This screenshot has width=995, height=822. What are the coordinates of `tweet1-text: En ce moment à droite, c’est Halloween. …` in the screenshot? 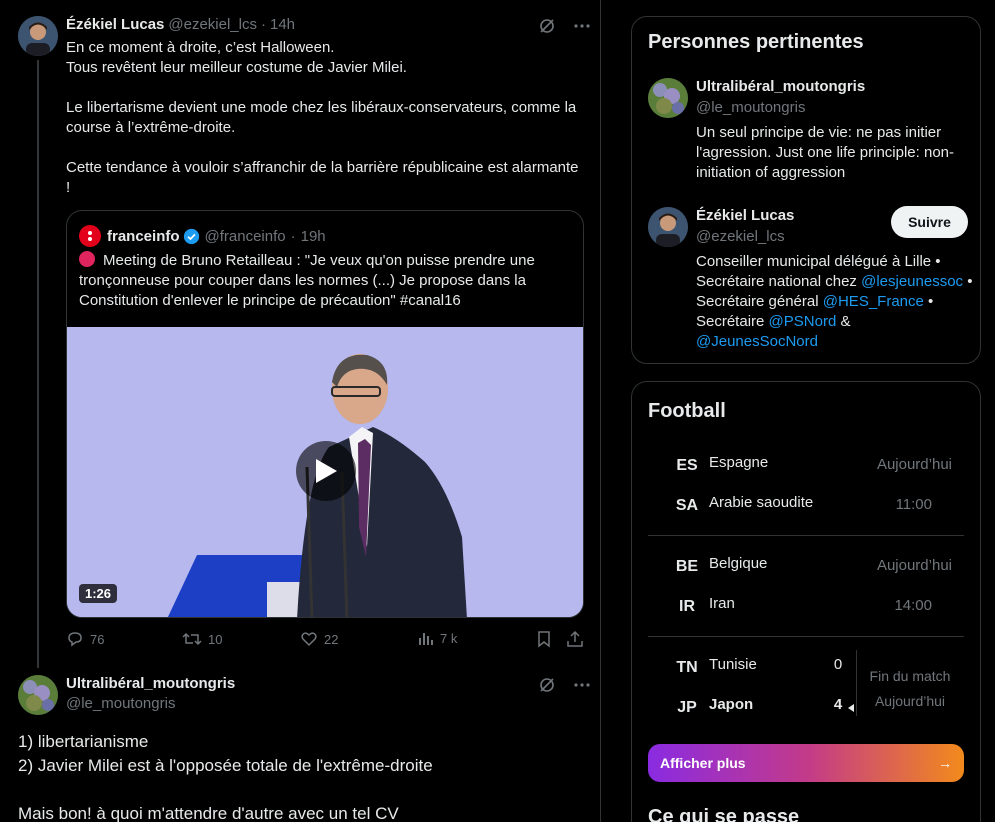 It's located at (326, 118).